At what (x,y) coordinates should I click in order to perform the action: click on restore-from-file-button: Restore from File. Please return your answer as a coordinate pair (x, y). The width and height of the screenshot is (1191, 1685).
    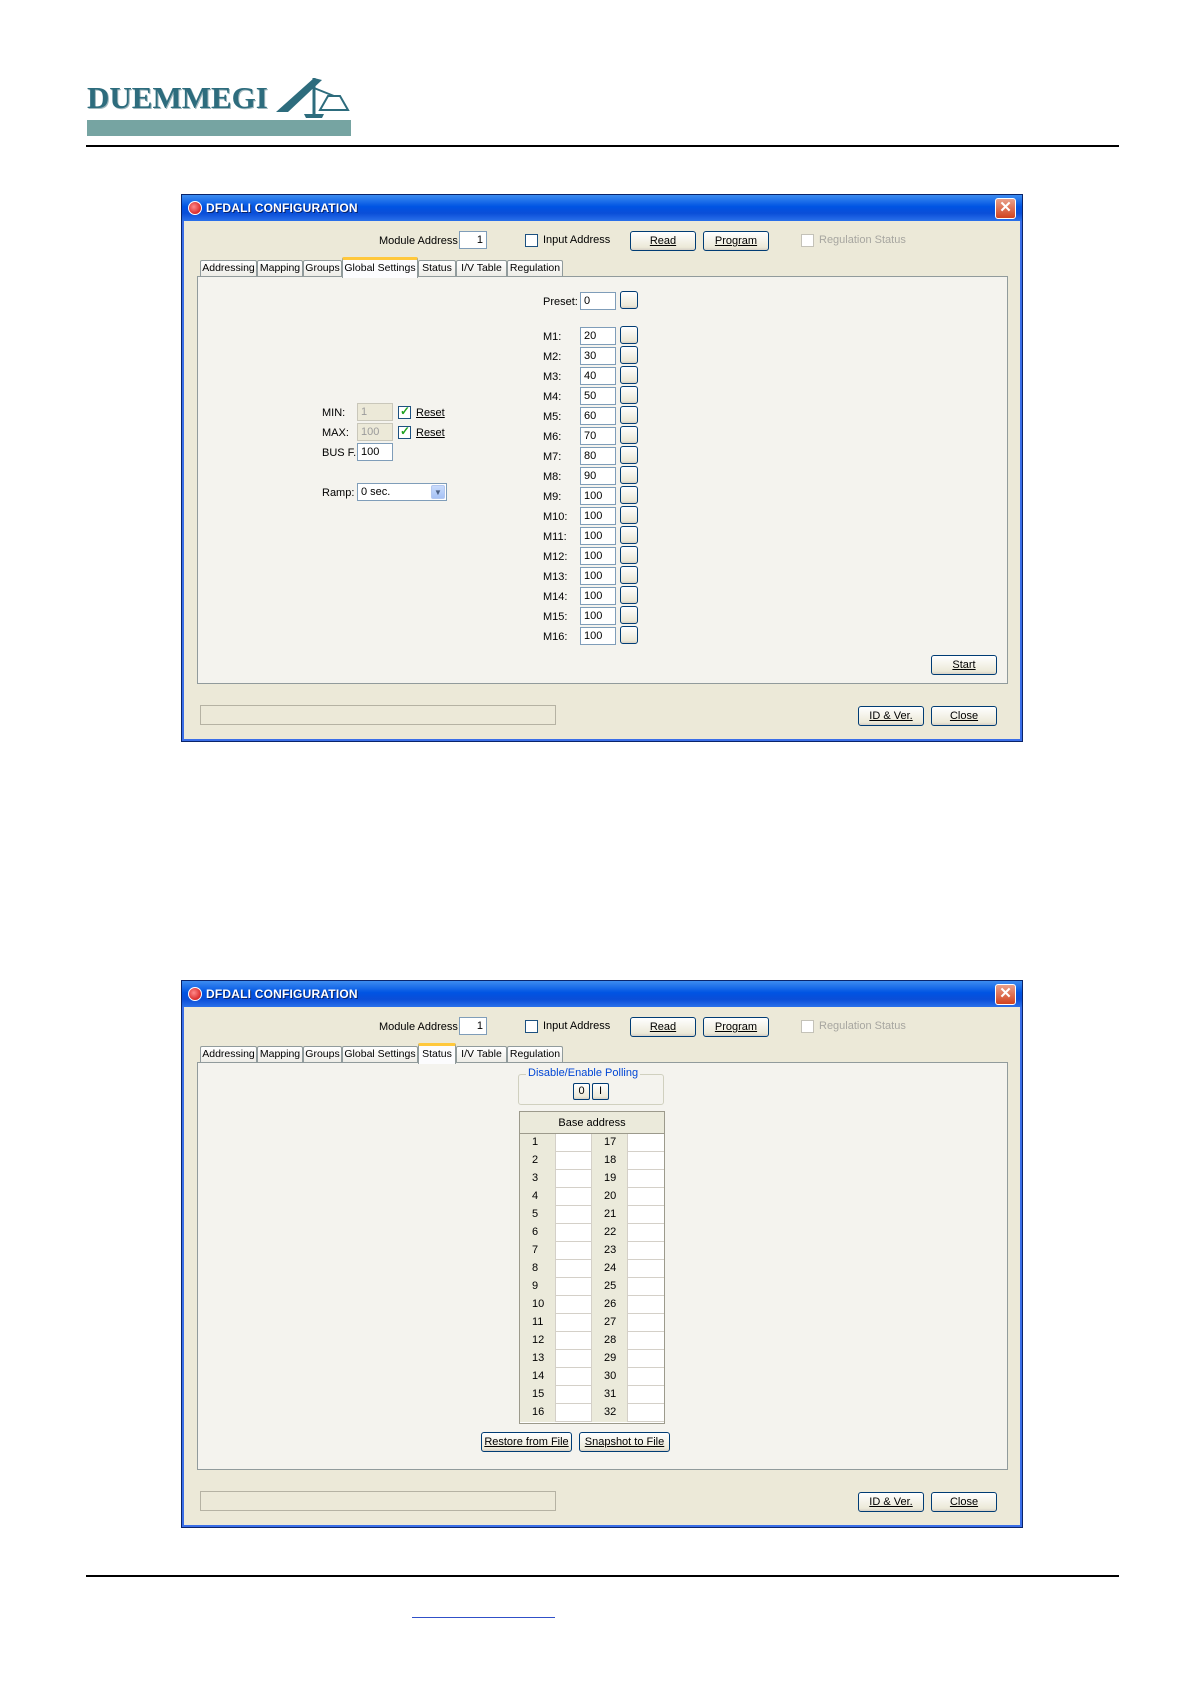
    Looking at the image, I should click on (526, 1442).